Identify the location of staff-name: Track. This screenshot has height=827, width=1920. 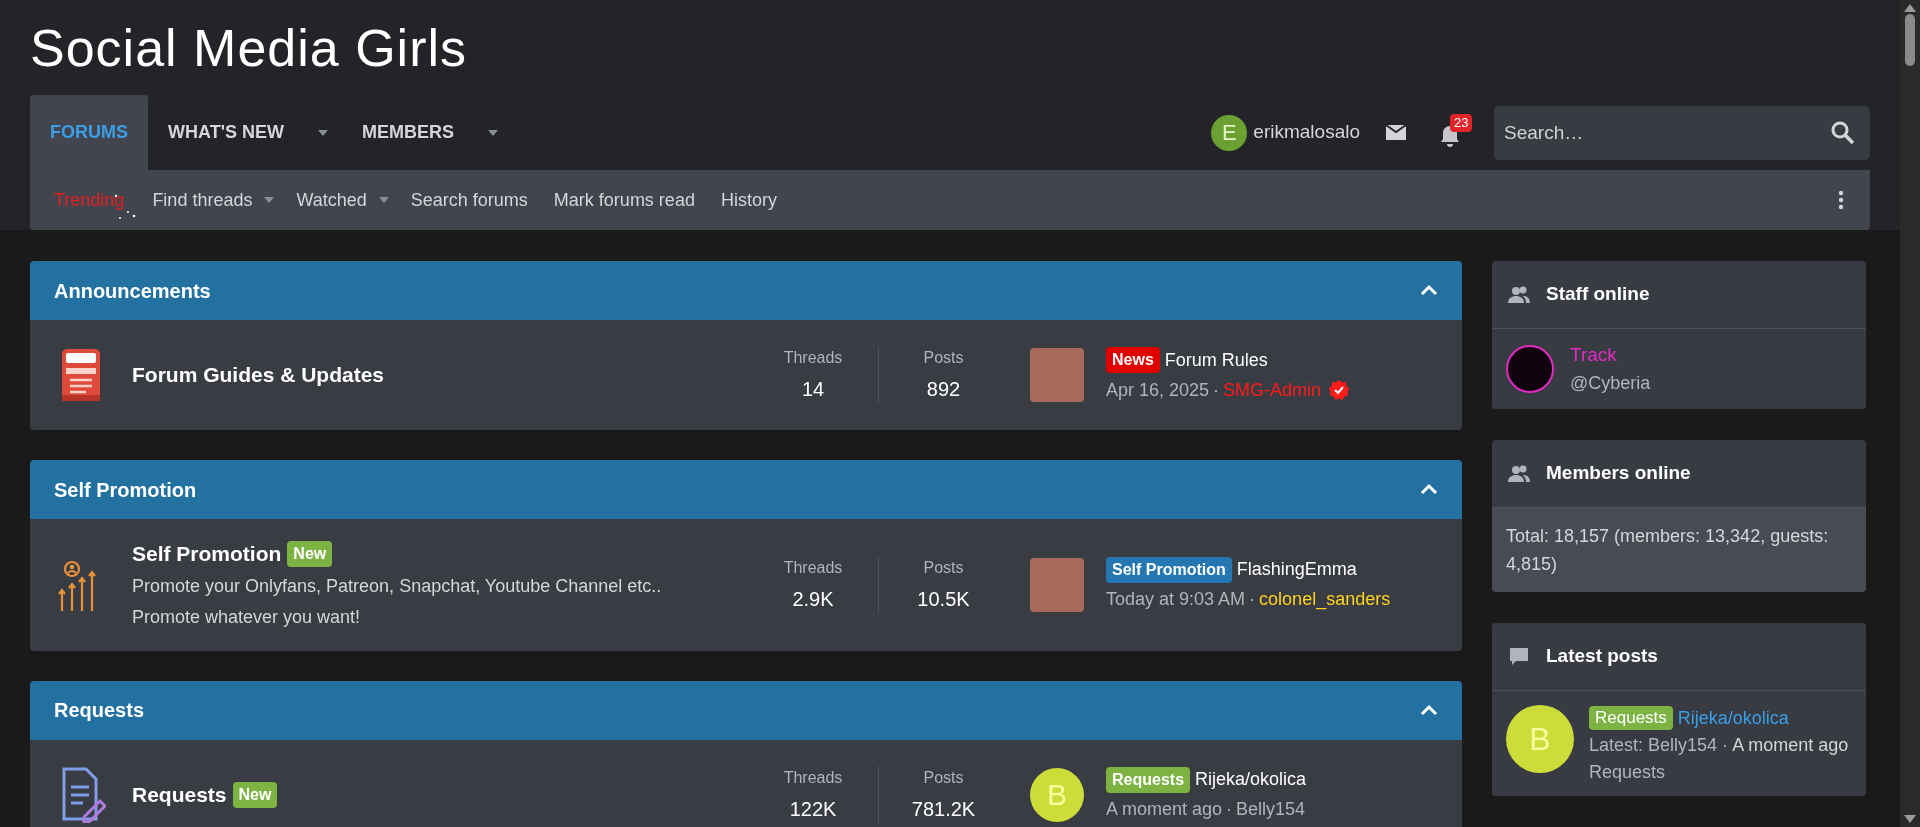
(1610, 355).